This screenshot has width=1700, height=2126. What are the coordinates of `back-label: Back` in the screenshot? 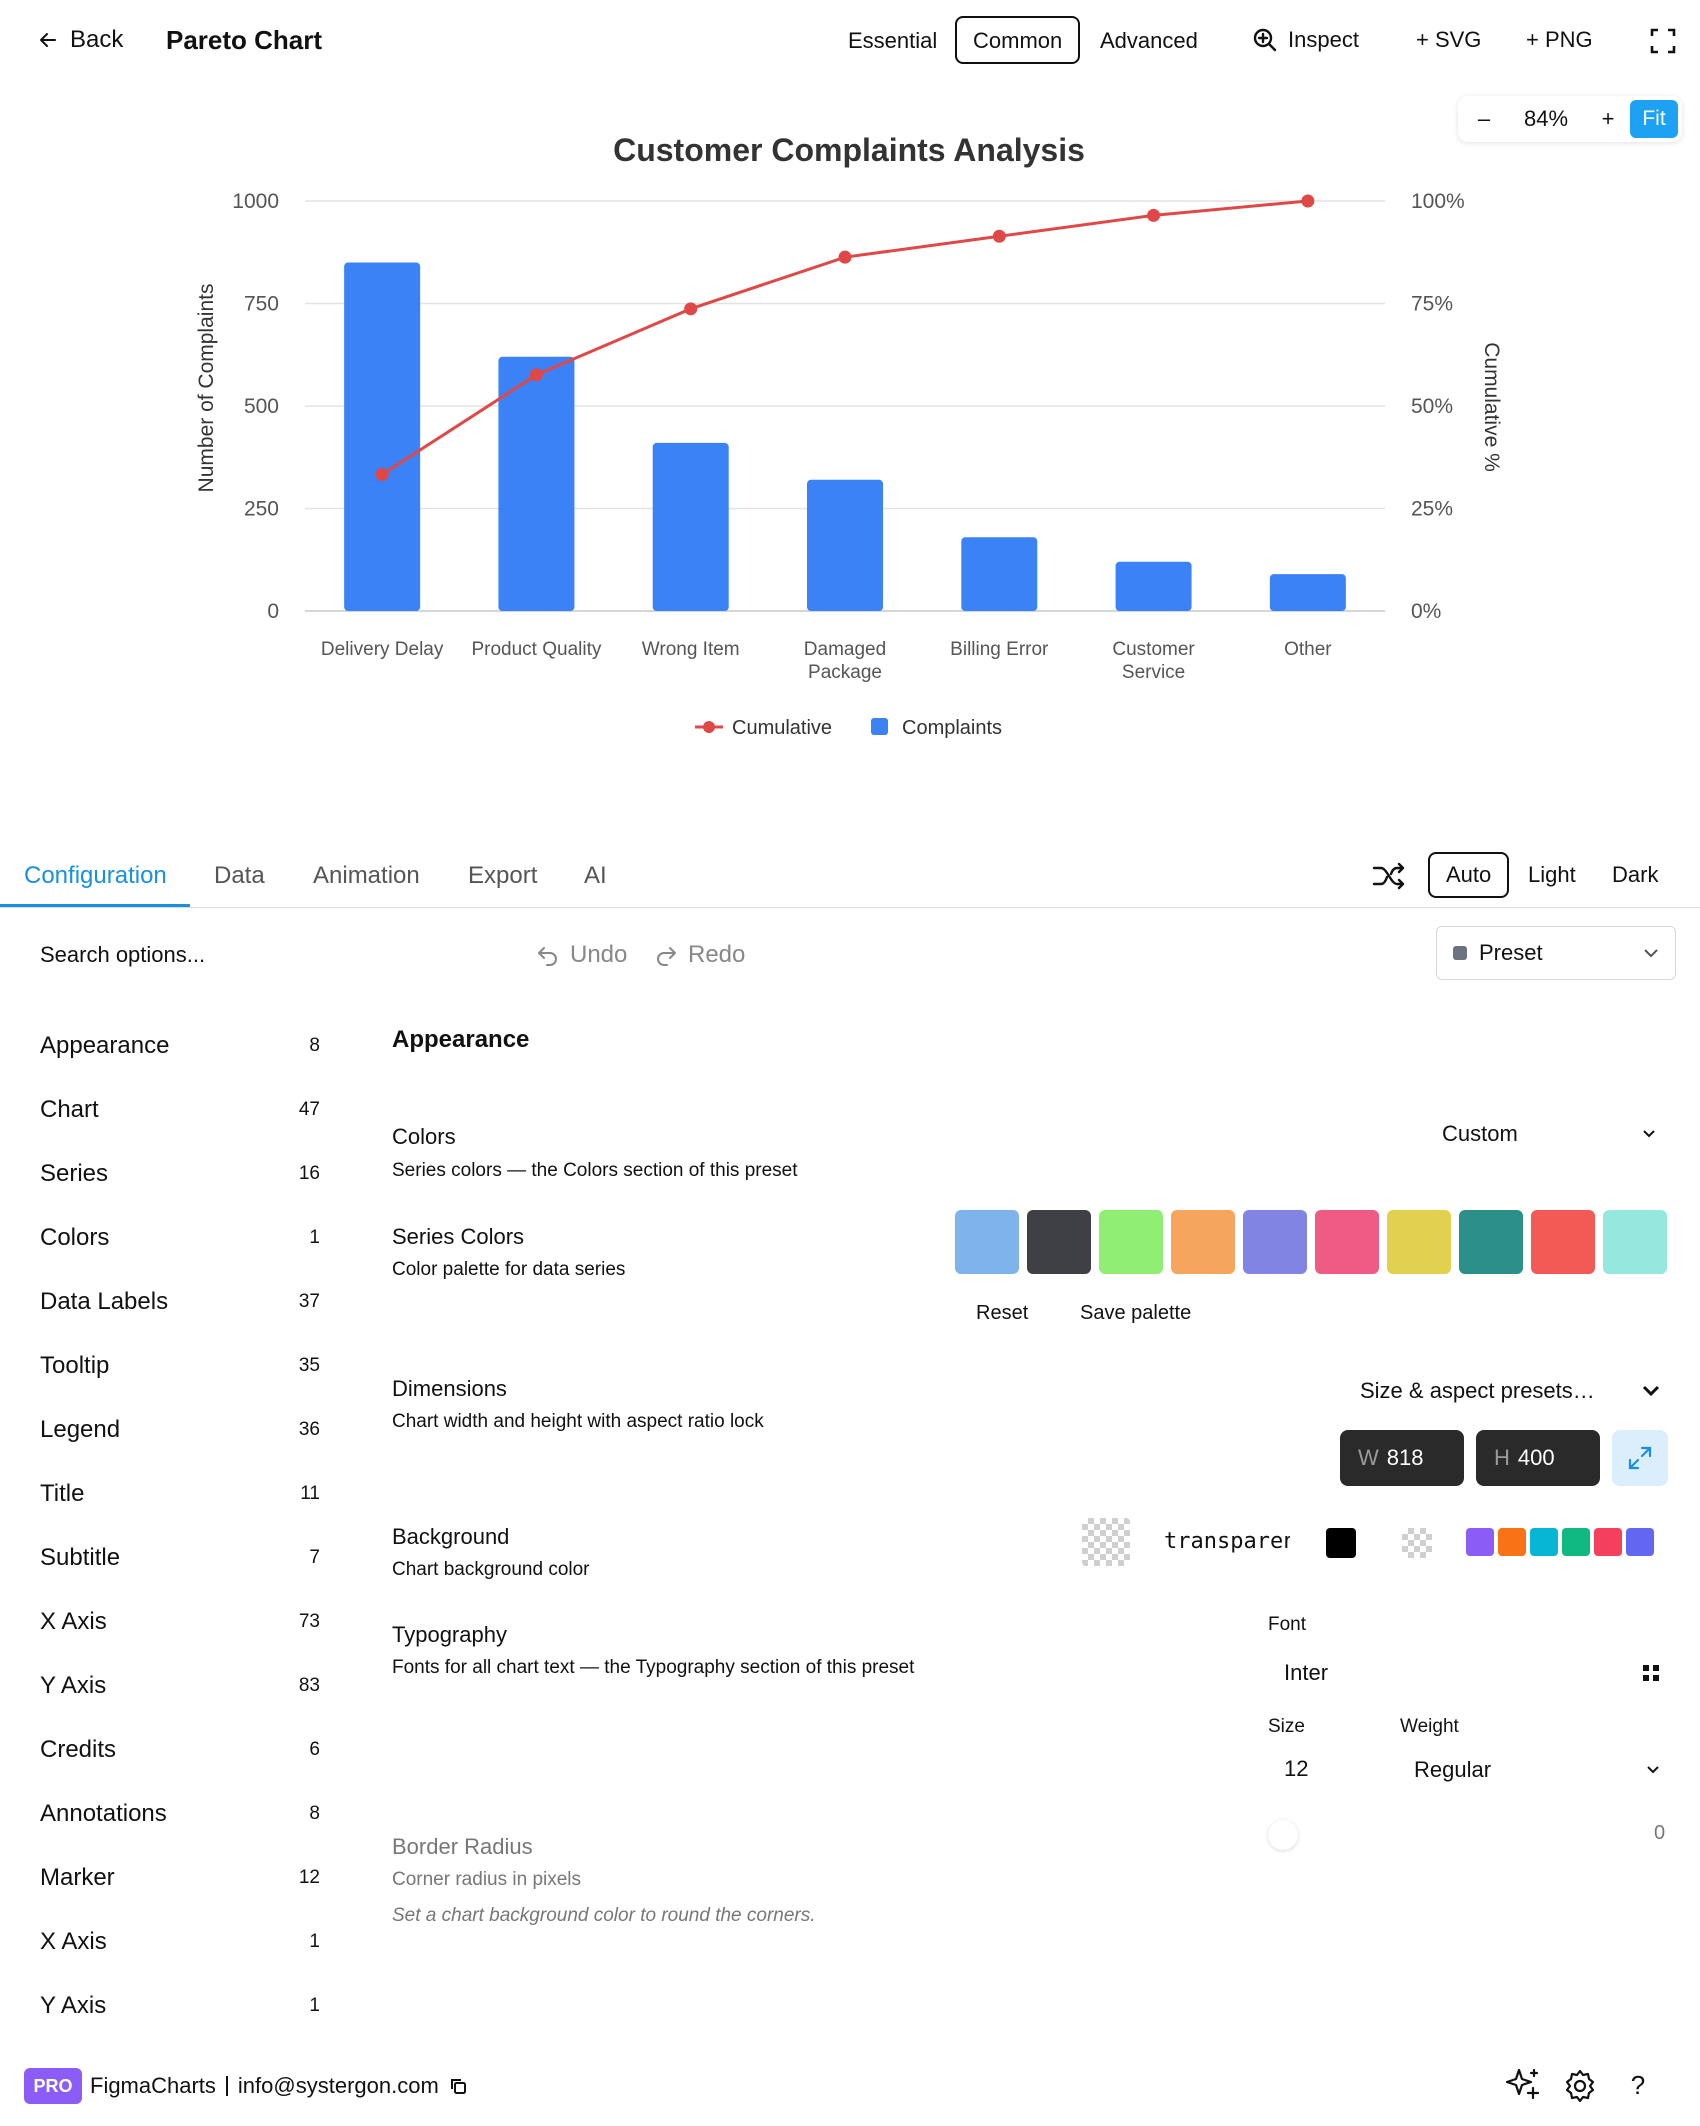 It's located at (97, 39).